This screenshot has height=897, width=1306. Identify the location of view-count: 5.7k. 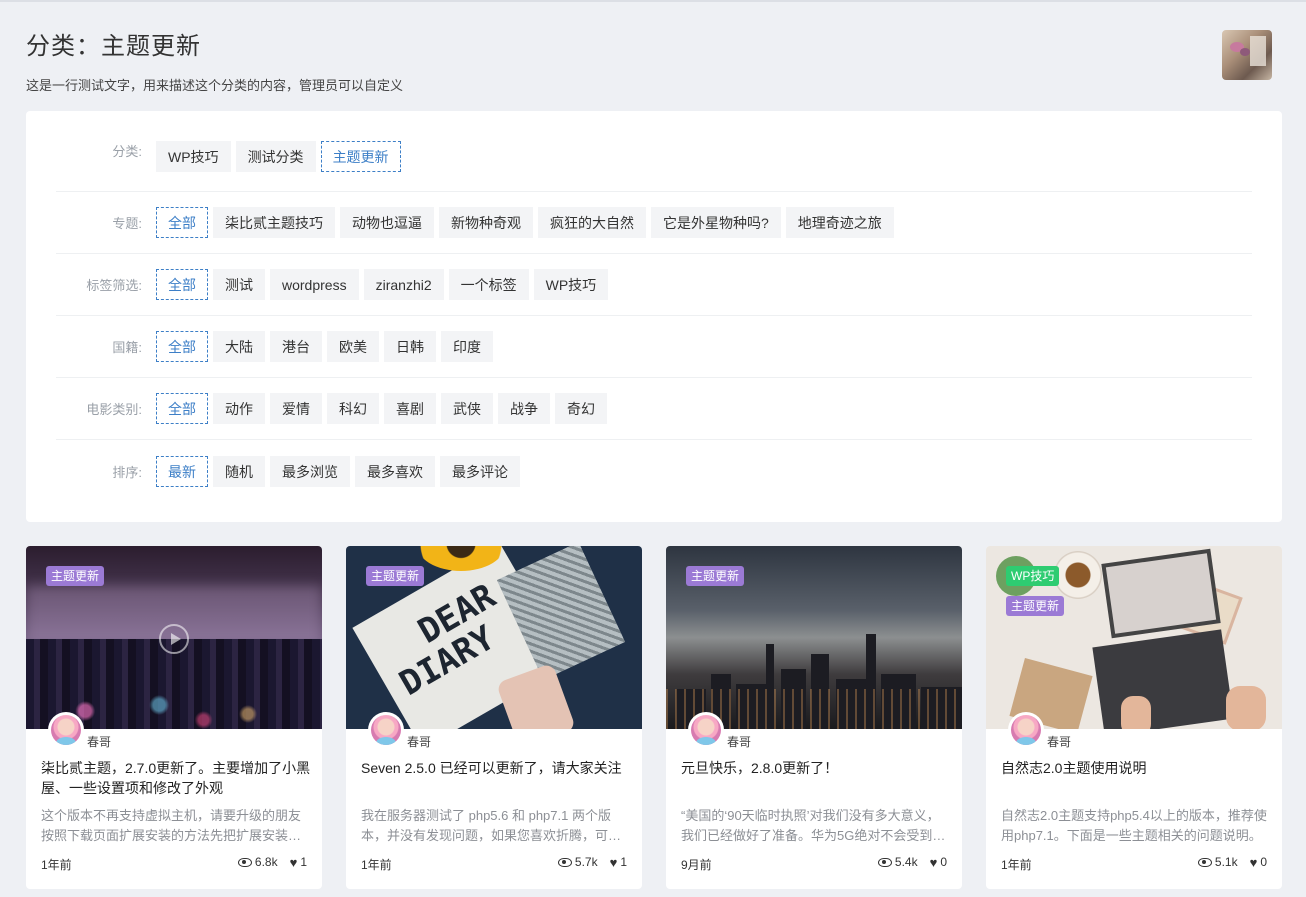
(586, 862).